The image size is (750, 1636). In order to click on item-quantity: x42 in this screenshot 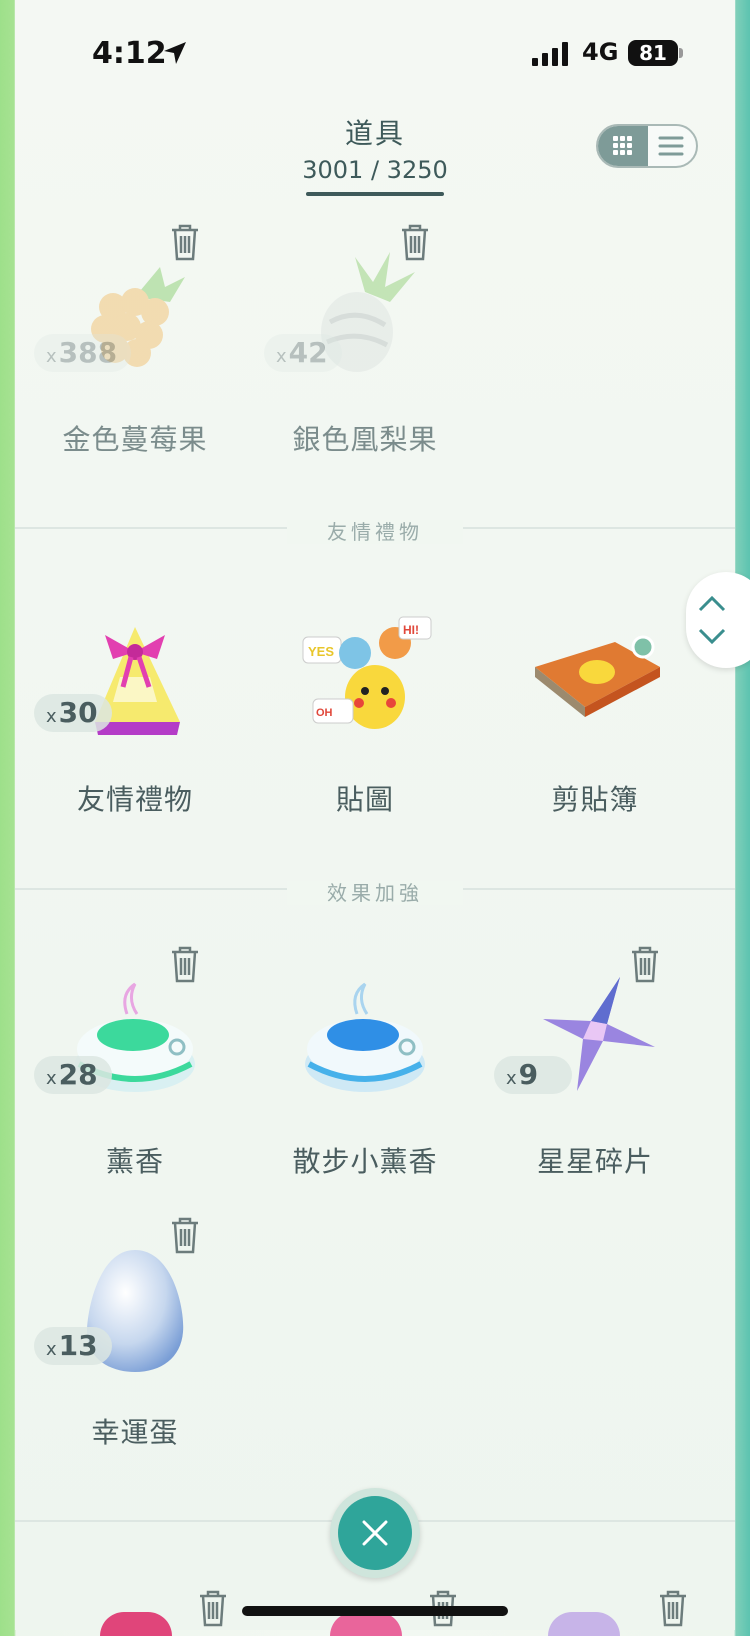, I will do `click(303, 353)`.